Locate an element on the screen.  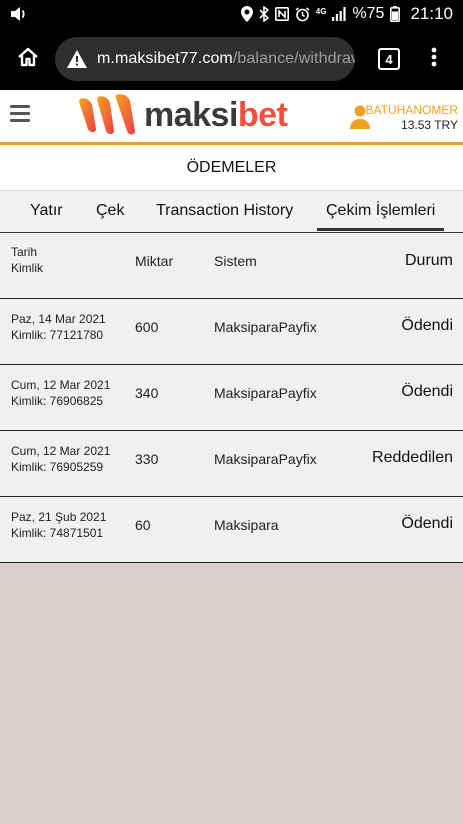
clock: 21:10 is located at coordinates (431, 13).